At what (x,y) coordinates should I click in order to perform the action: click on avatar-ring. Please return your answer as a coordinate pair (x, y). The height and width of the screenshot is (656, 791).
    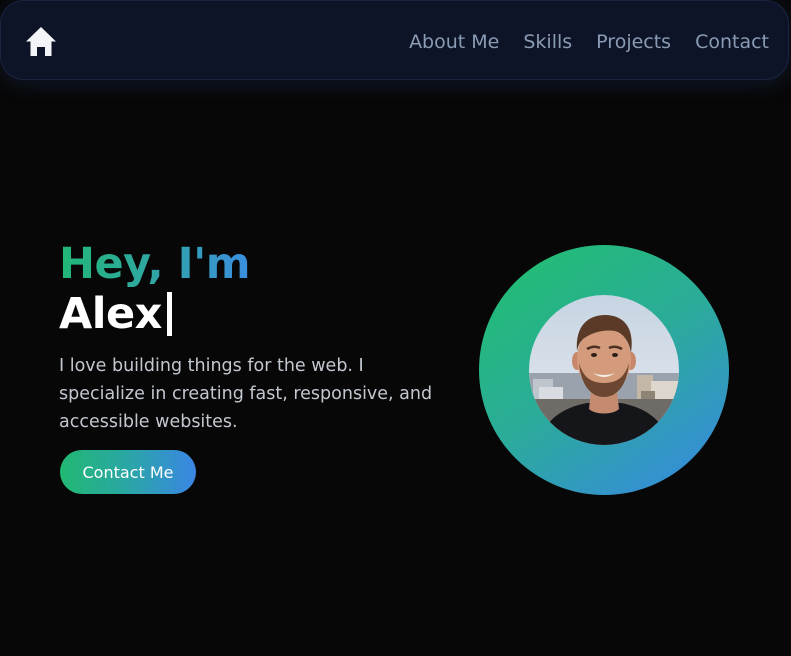
    Looking at the image, I should click on (604, 370).